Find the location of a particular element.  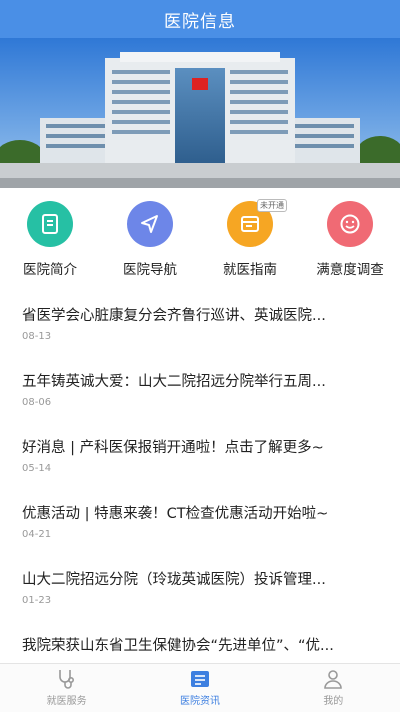

news-item: 优惠活动 | 特惠来袭！CT检查优惠活动开始啦~ 04-21 is located at coordinates (200, 519).